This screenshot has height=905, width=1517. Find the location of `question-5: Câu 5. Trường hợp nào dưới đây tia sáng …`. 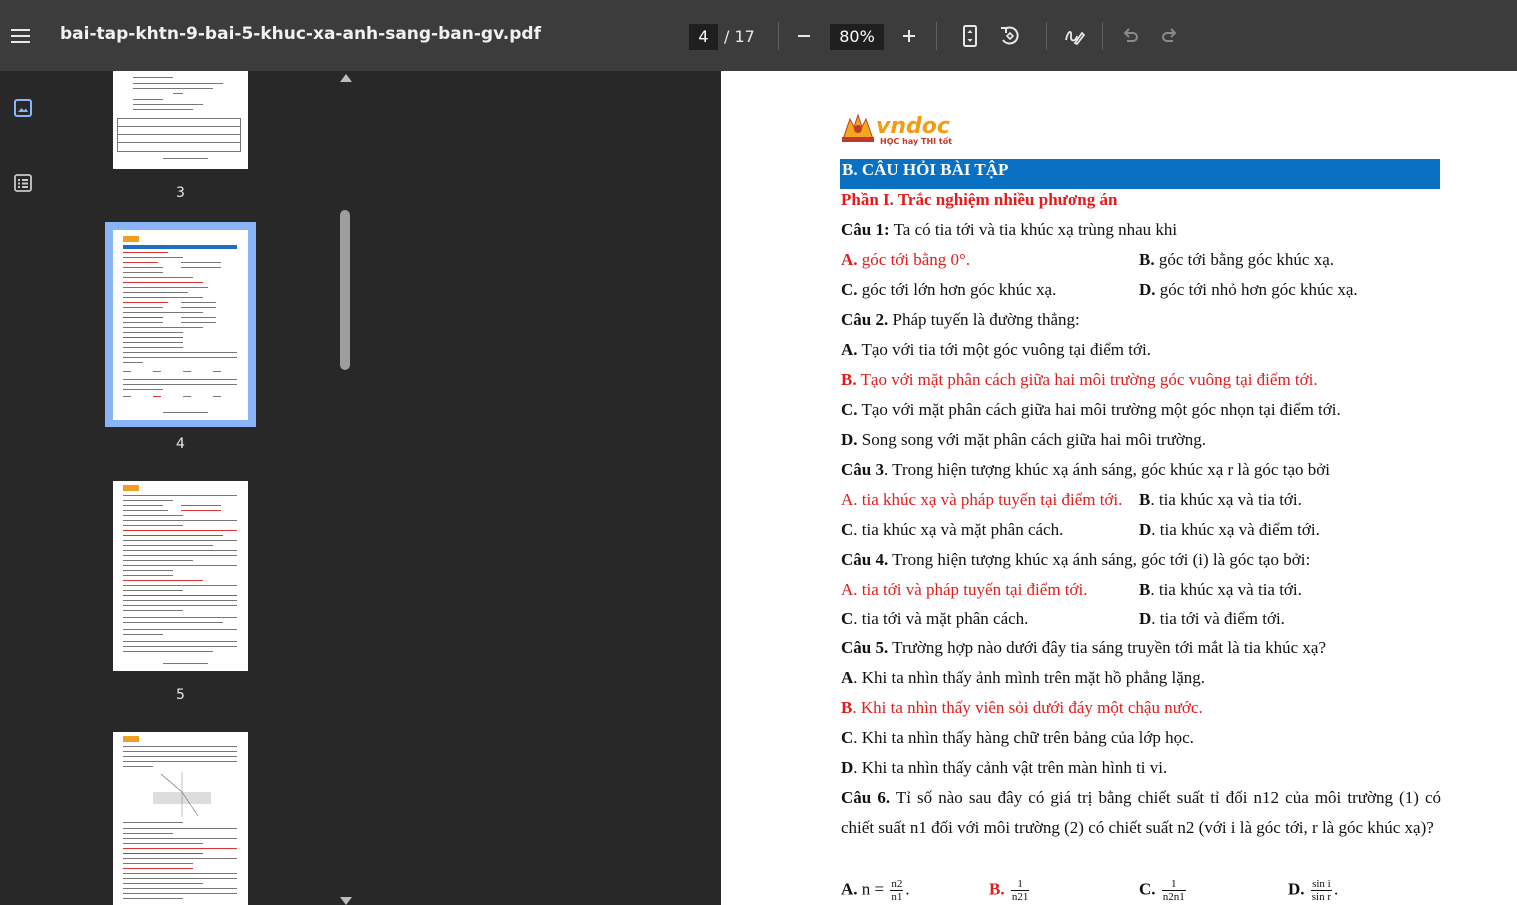

question-5: Câu 5. Trường hợp nào dưới đây tia sáng … is located at coordinates (1083, 647).